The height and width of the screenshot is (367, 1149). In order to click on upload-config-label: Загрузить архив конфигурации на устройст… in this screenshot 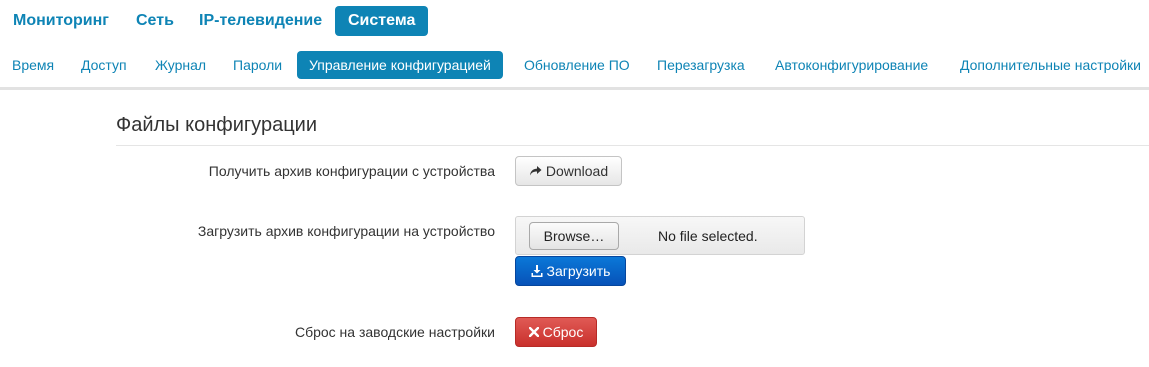, I will do `click(346, 231)`.